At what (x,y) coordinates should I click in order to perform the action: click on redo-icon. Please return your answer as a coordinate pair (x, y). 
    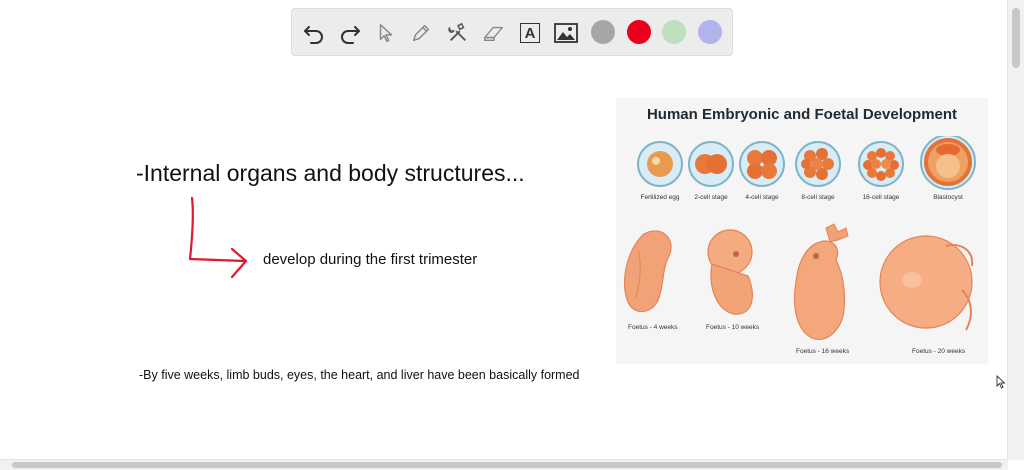
    Looking at the image, I should click on (350, 35).